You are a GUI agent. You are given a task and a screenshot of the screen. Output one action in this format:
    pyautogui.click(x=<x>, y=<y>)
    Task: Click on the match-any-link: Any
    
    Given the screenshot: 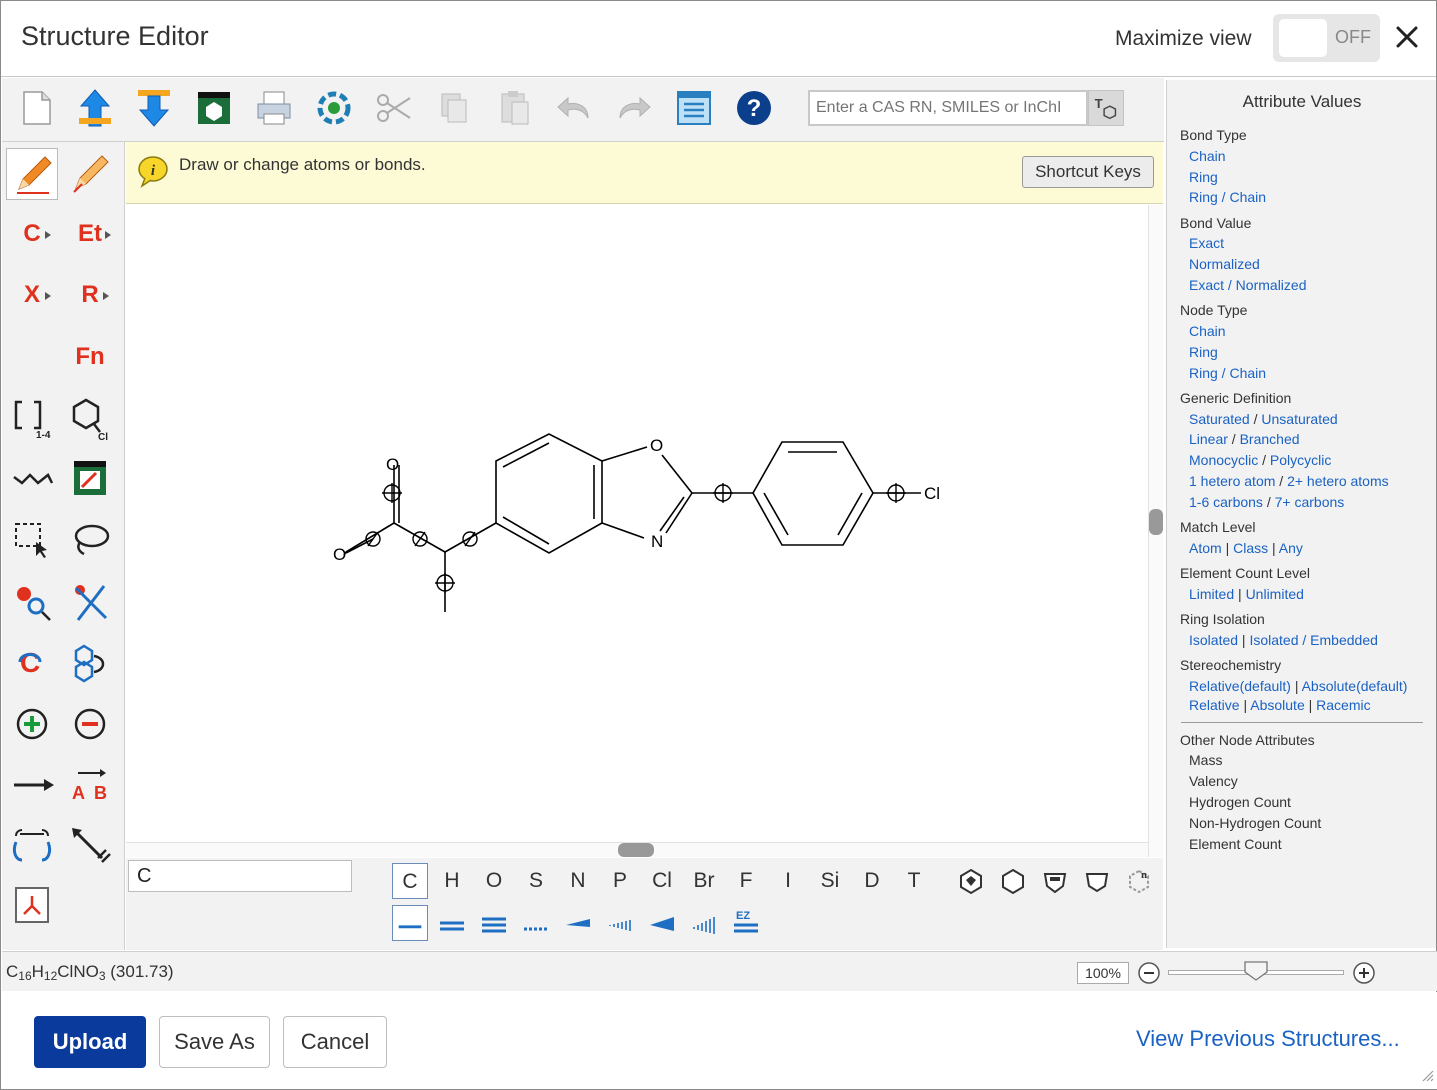 What is the action you would take?
    pyautogui.click(x=1291, y=548)
    